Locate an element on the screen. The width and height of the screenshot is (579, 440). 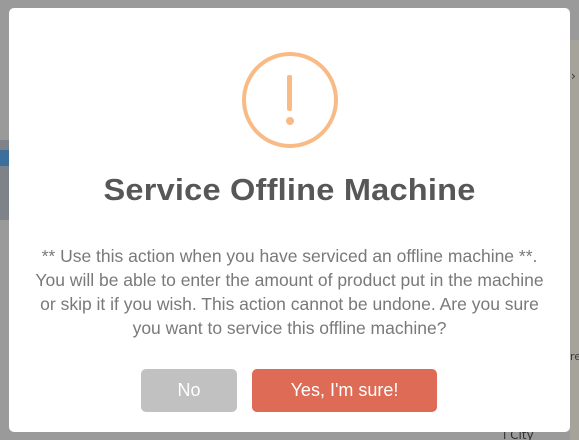
exclamation-dot is located at coordinates (289, 121).